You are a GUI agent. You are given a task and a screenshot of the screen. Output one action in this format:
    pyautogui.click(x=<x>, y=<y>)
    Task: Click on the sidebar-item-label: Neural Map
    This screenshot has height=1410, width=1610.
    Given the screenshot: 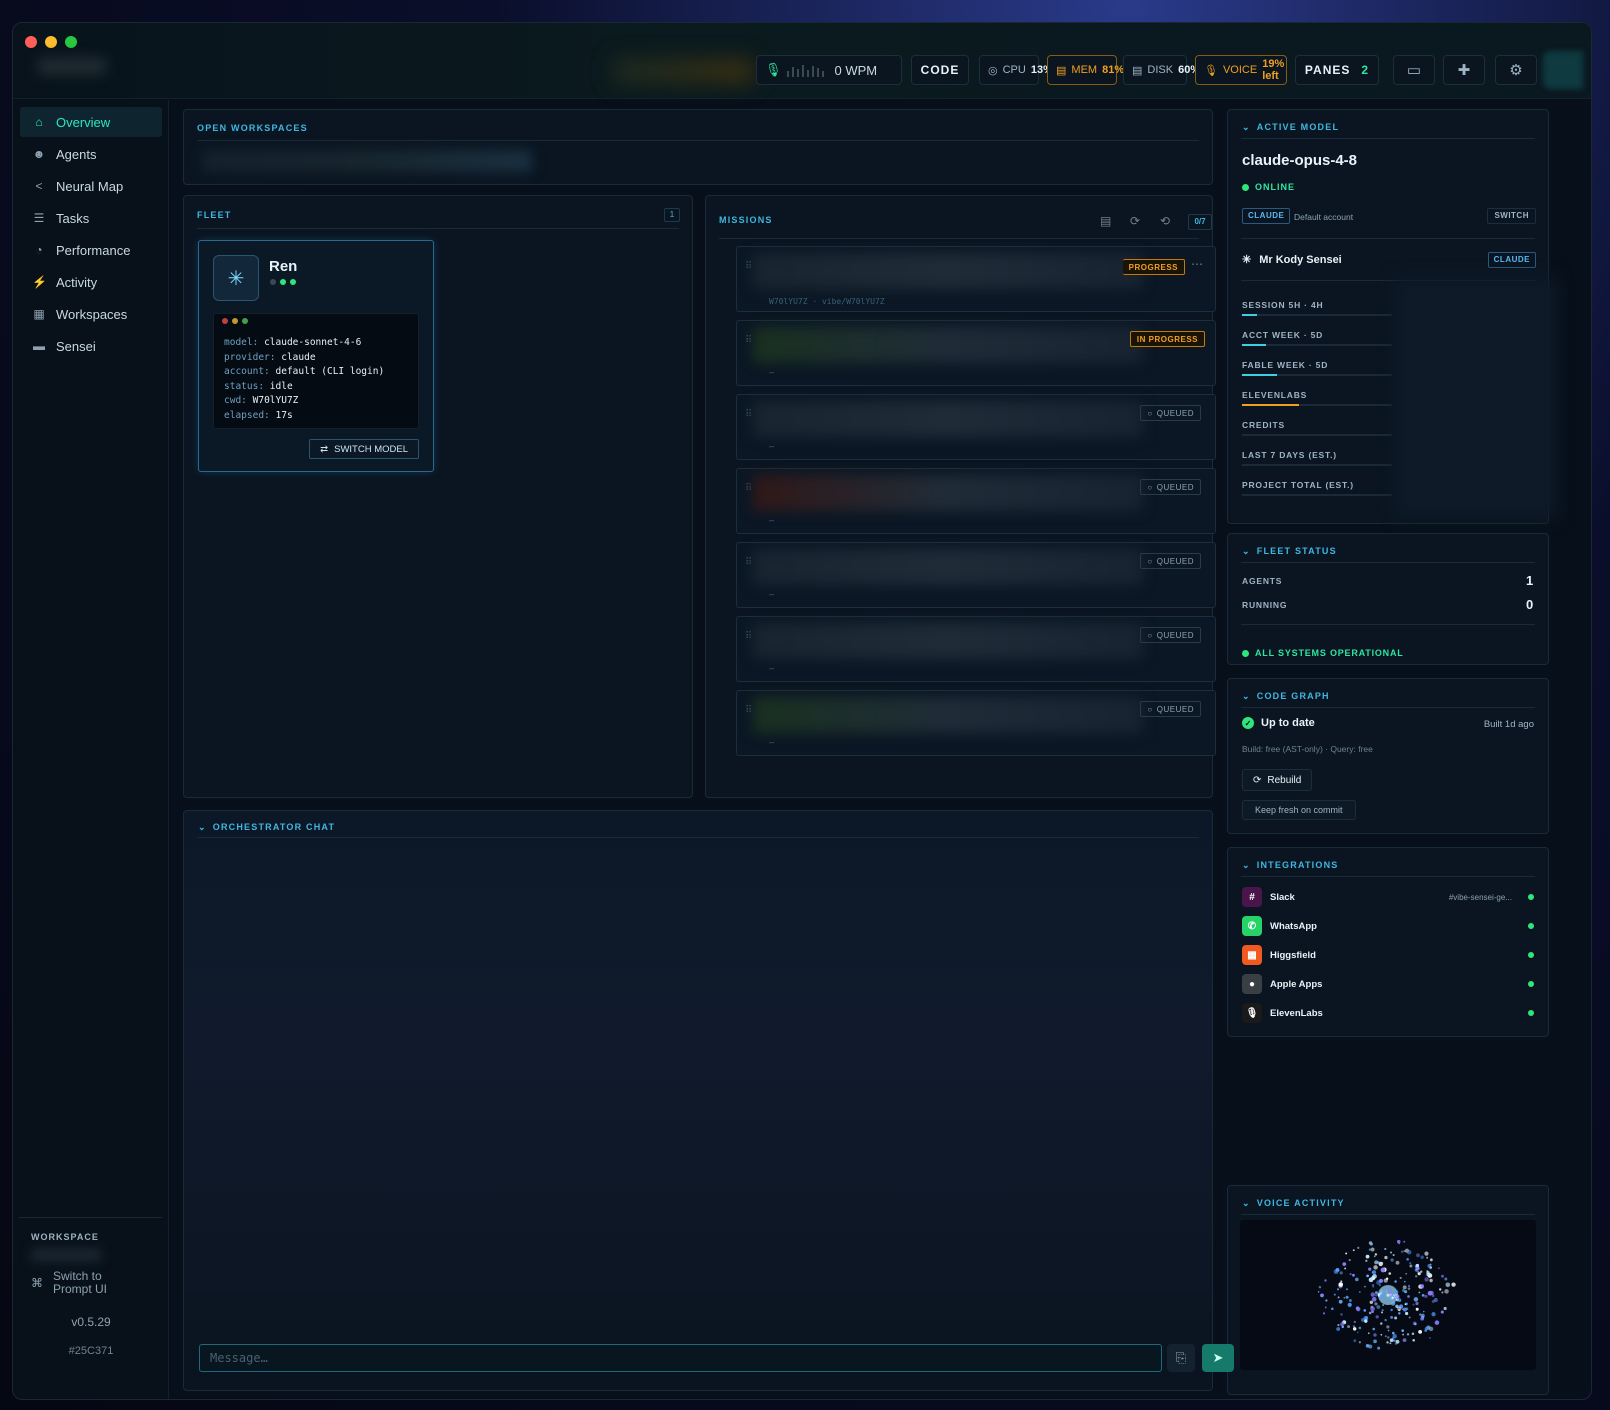 What is the action you would take?
    pyautogui.click(x=90, y=186)
    